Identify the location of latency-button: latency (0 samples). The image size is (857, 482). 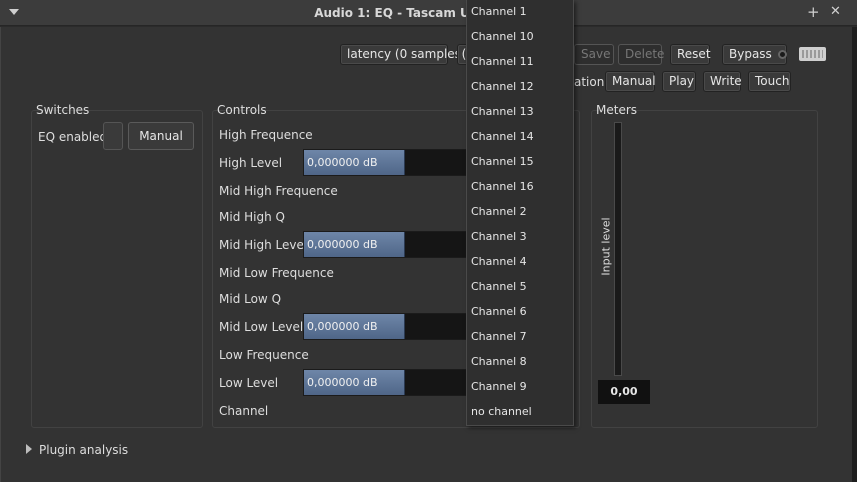
(403, 54).